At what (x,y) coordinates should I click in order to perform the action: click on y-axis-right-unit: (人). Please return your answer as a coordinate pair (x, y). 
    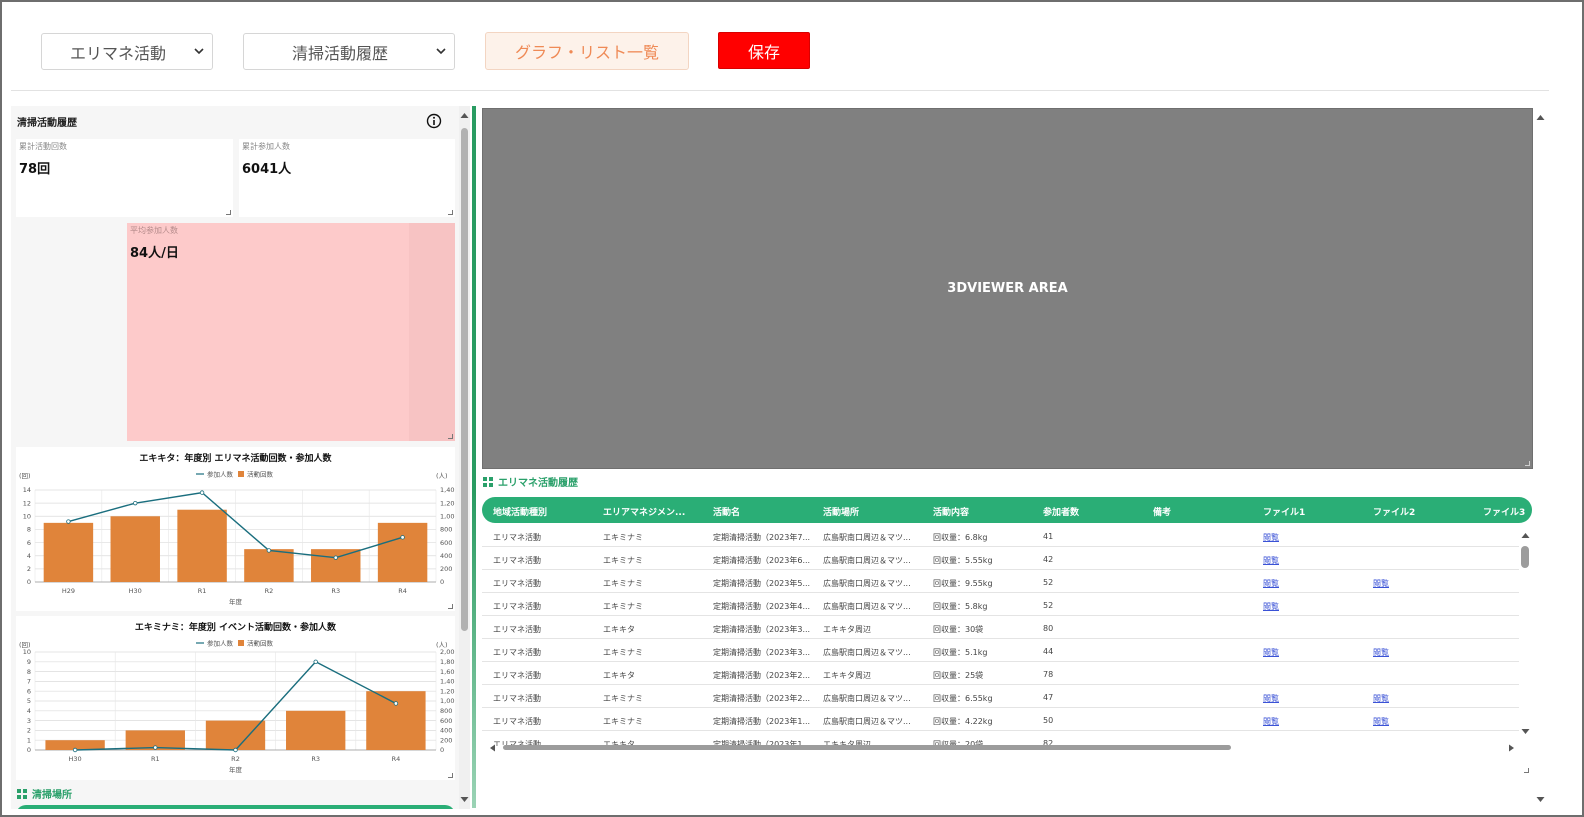
    Looking at the image, I should click on (442, 476).